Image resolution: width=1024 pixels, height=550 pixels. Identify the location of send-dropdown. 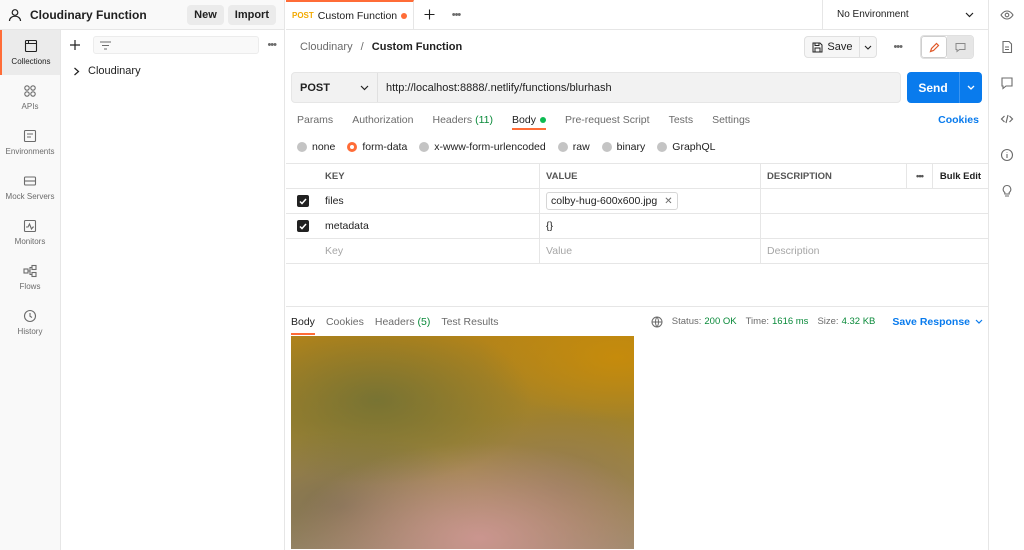
(971, 87).